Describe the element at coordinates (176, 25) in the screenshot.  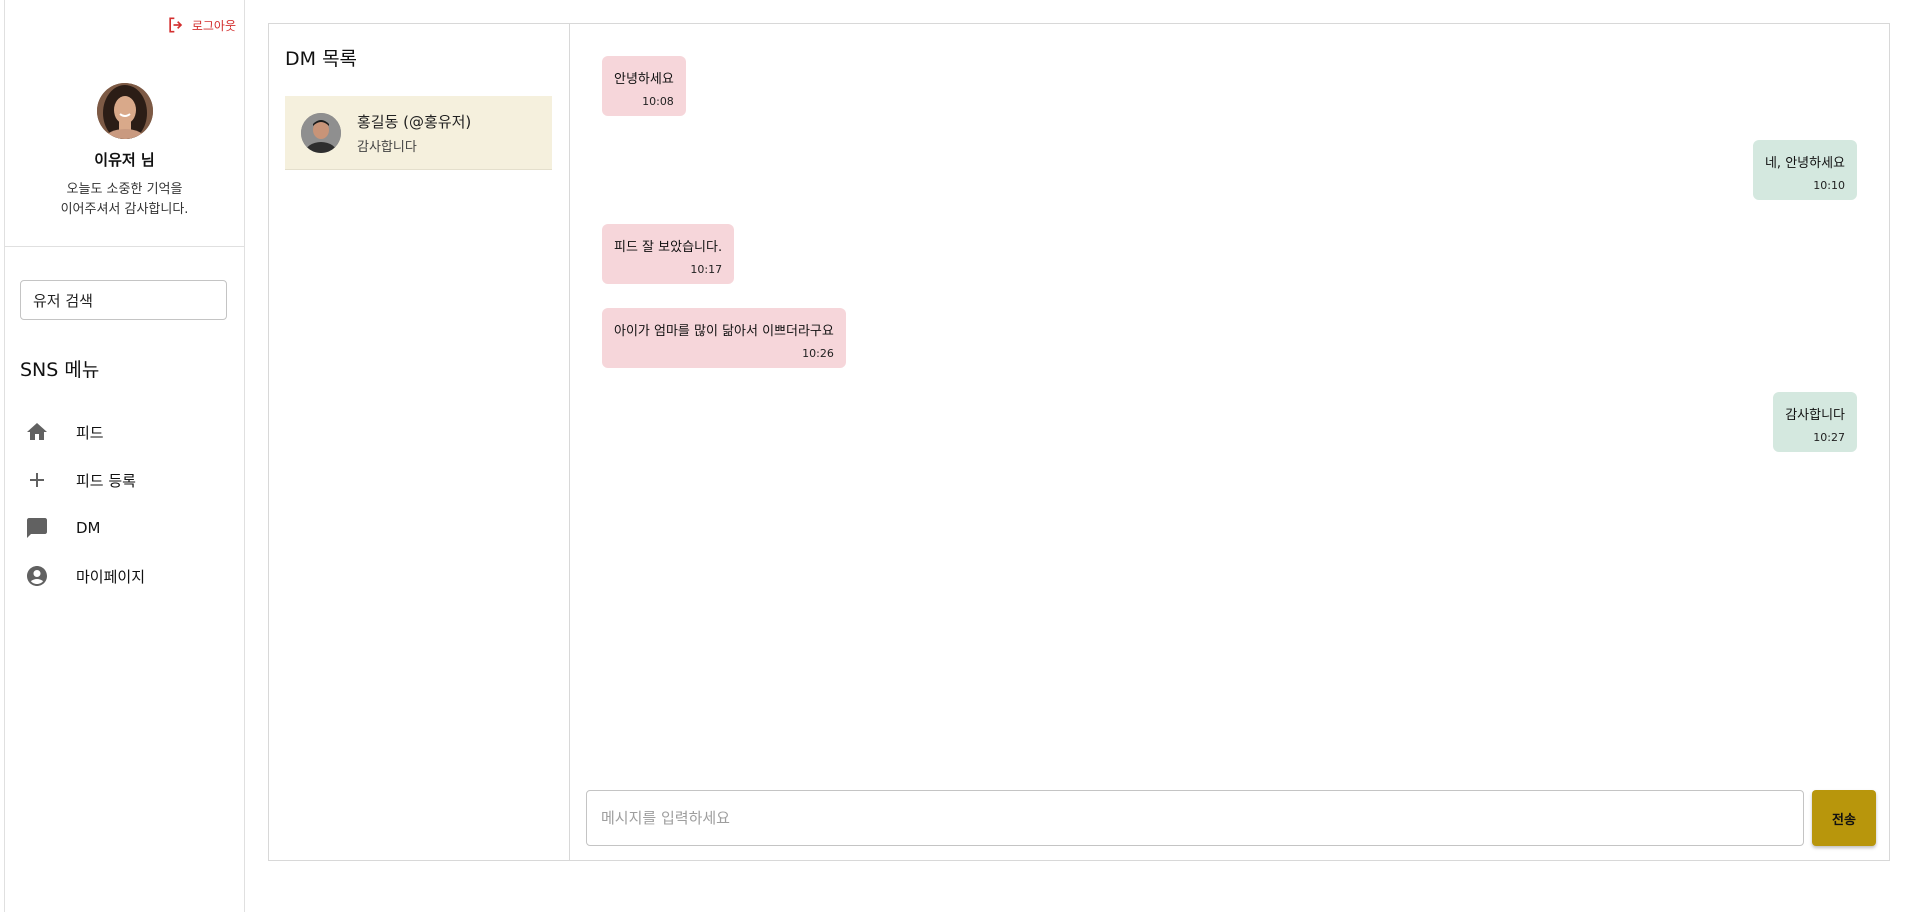
I see `logout-icon` at that location.